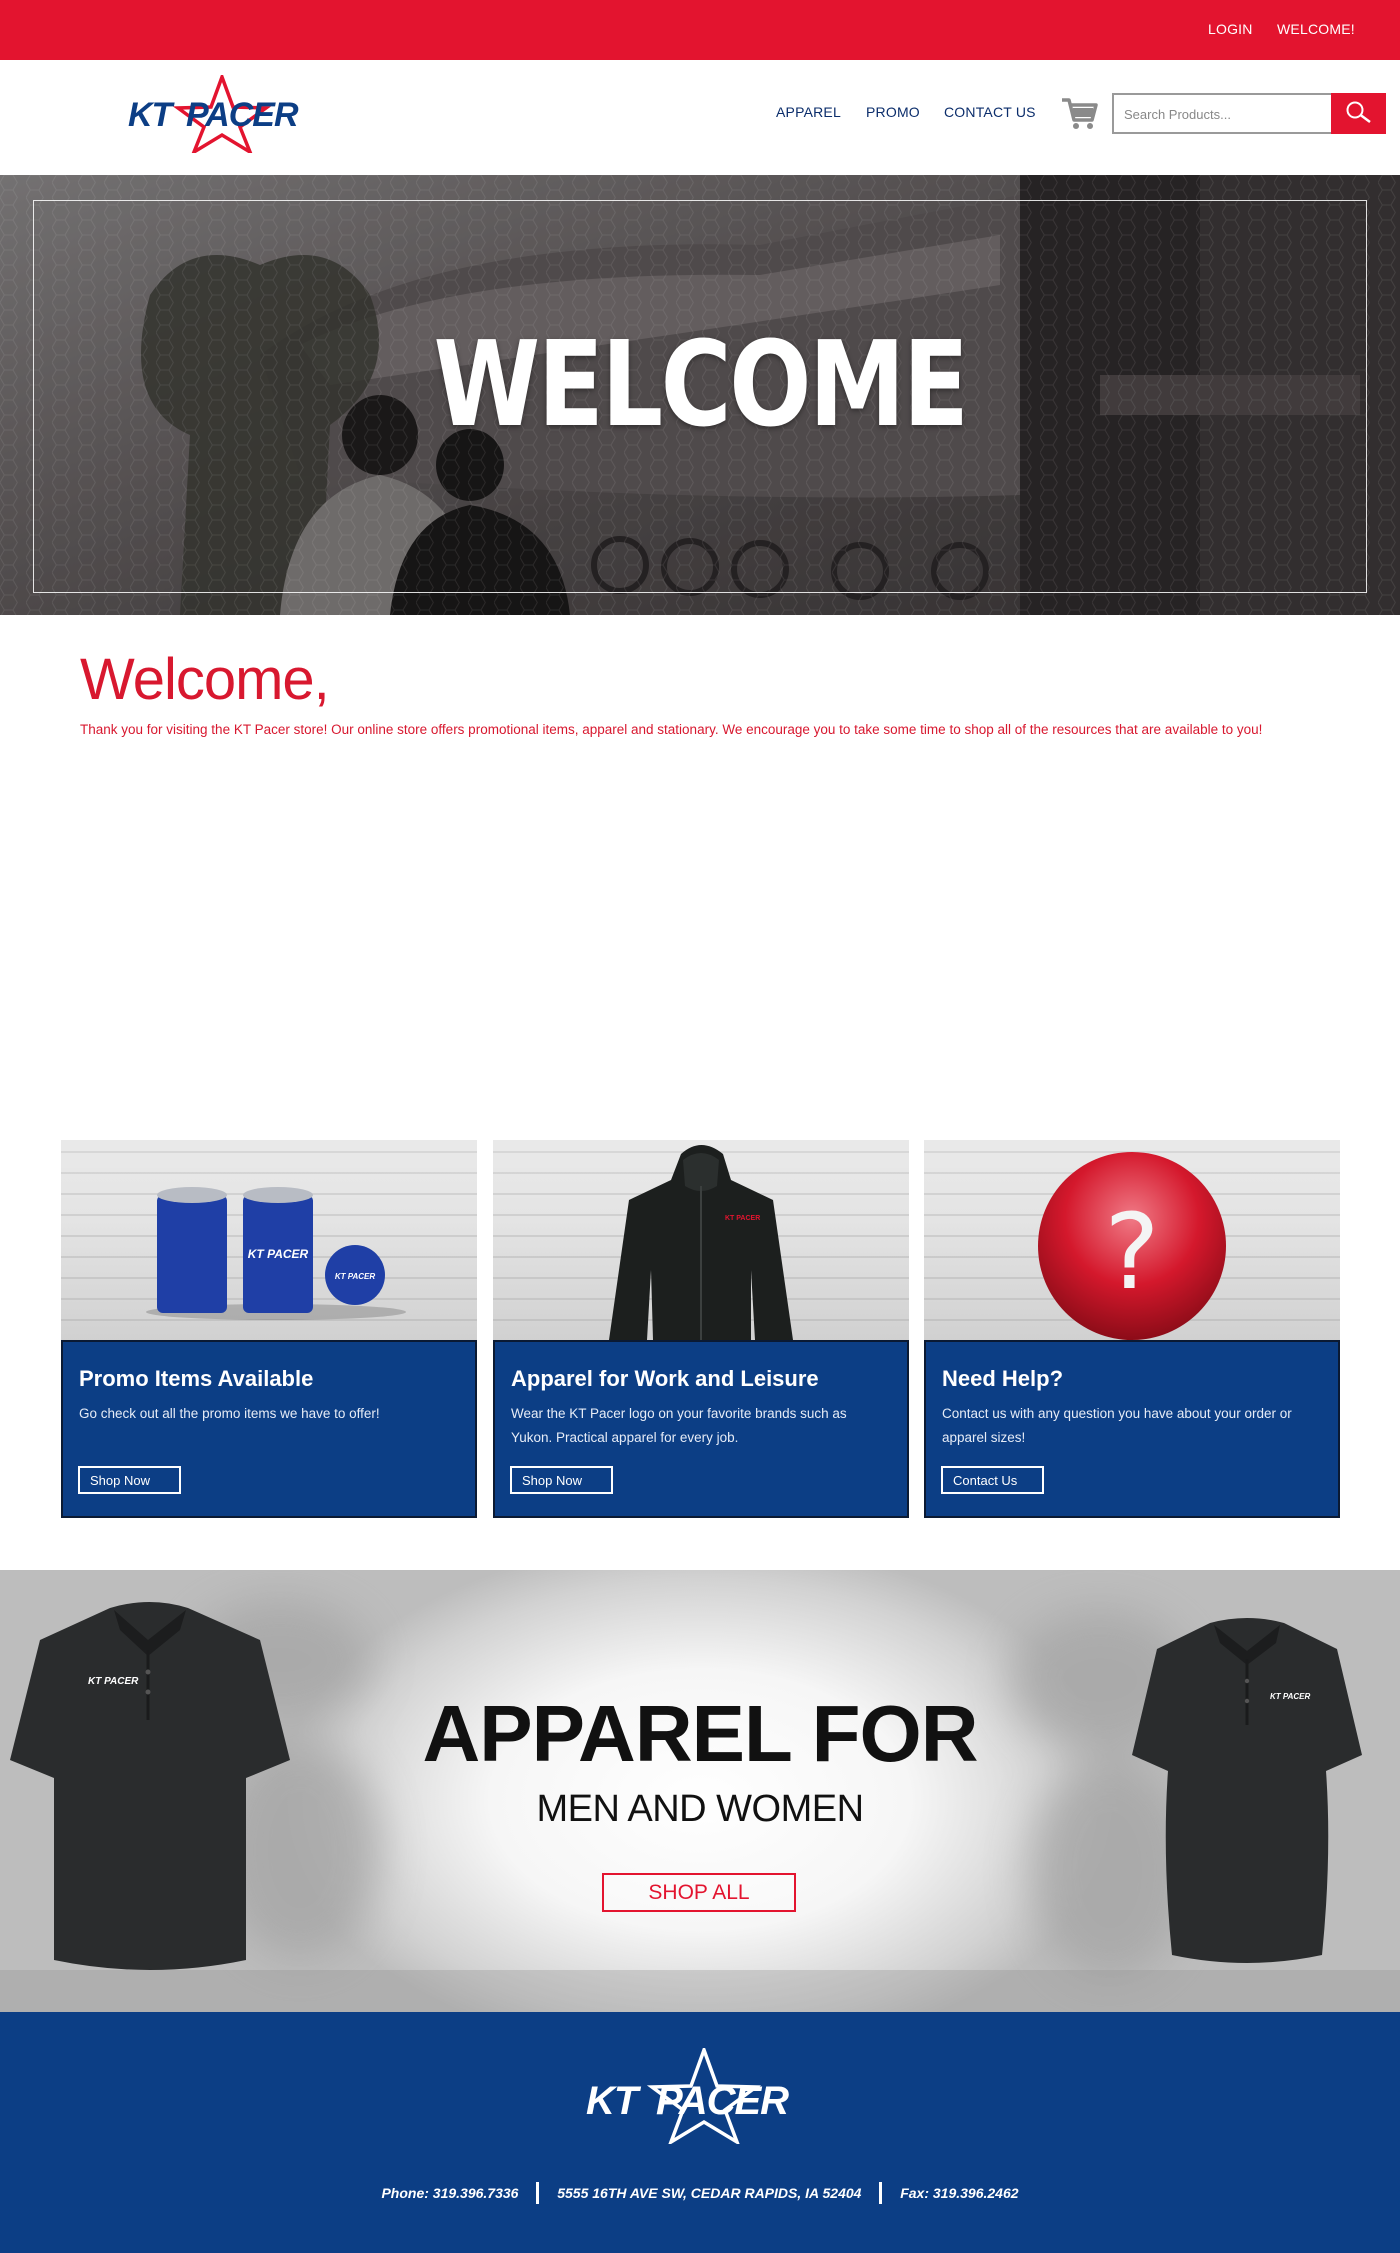 The width and height of the screenshot is (1400, 2253). I want to click on footer-address: 5555 16TH AVE SW, CEDAR RAPIDS, IA 52404, so click(709, 2193).